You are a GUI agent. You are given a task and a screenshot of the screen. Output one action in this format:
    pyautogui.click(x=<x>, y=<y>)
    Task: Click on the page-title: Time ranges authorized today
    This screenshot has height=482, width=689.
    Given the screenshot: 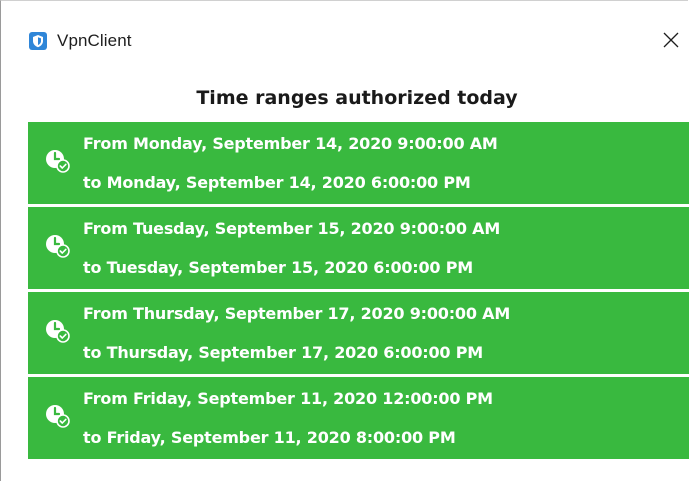 What is the action you would take?
    pyautogui.click(x=357, y=98)
    